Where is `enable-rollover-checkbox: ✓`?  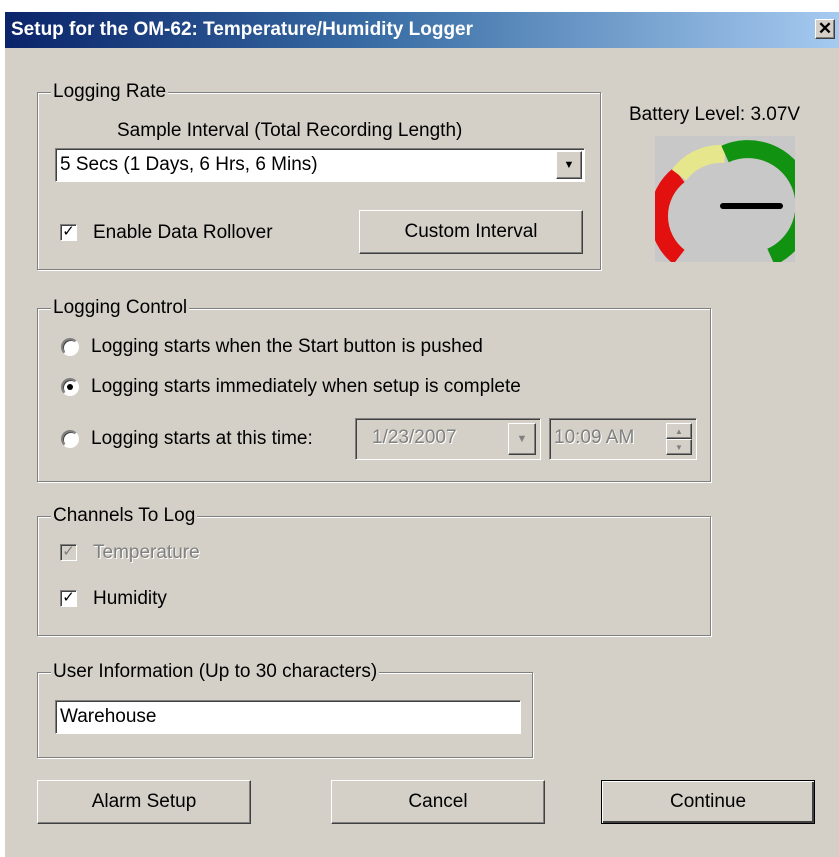
enable-rollover-checkbox: ✓ is located at coordinates (68, 232).